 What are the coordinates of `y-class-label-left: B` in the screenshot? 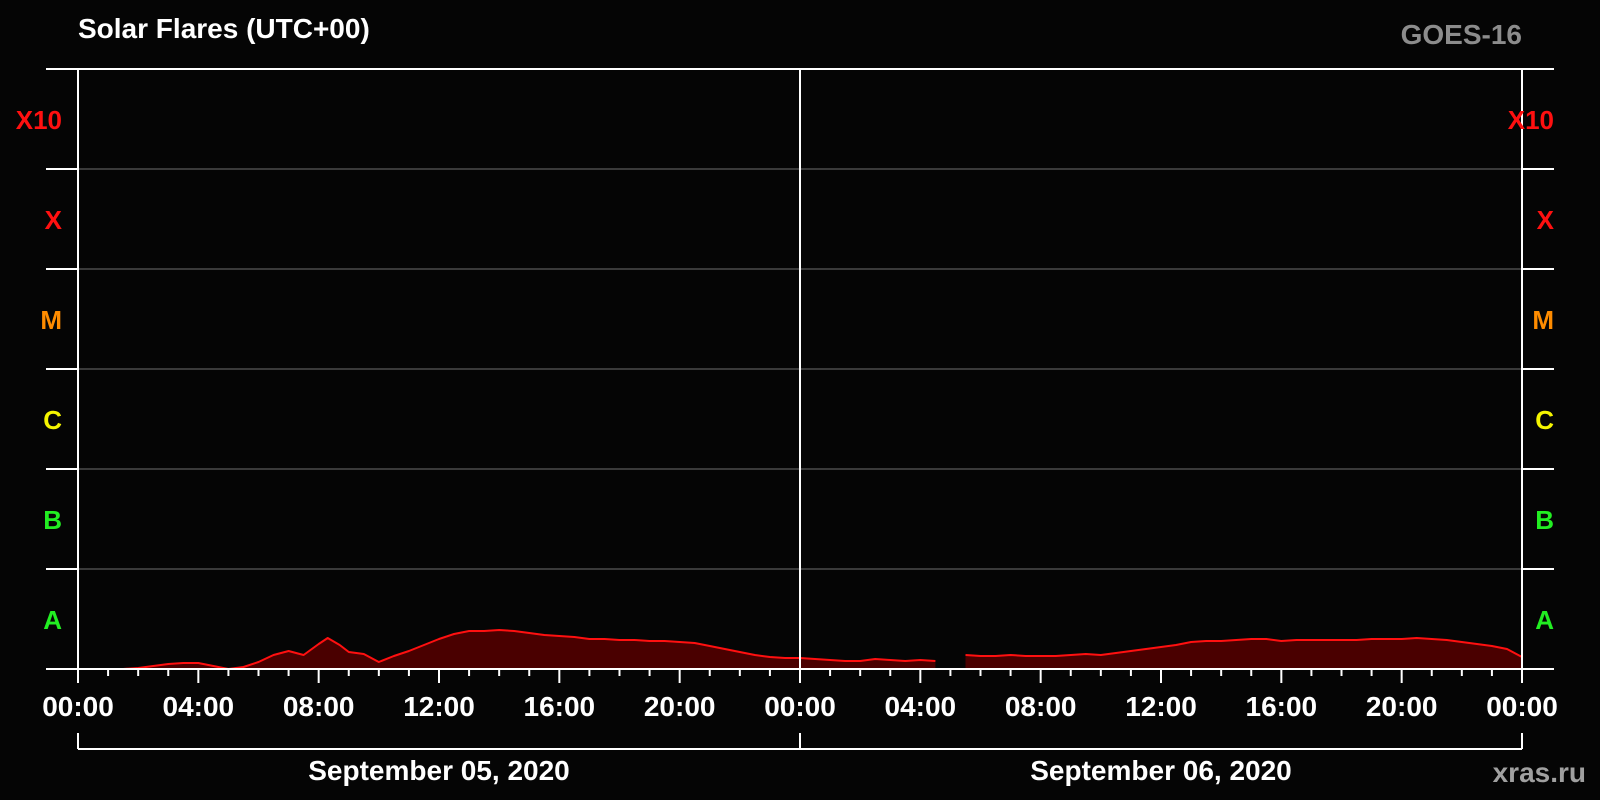 It's located at (52, 520).